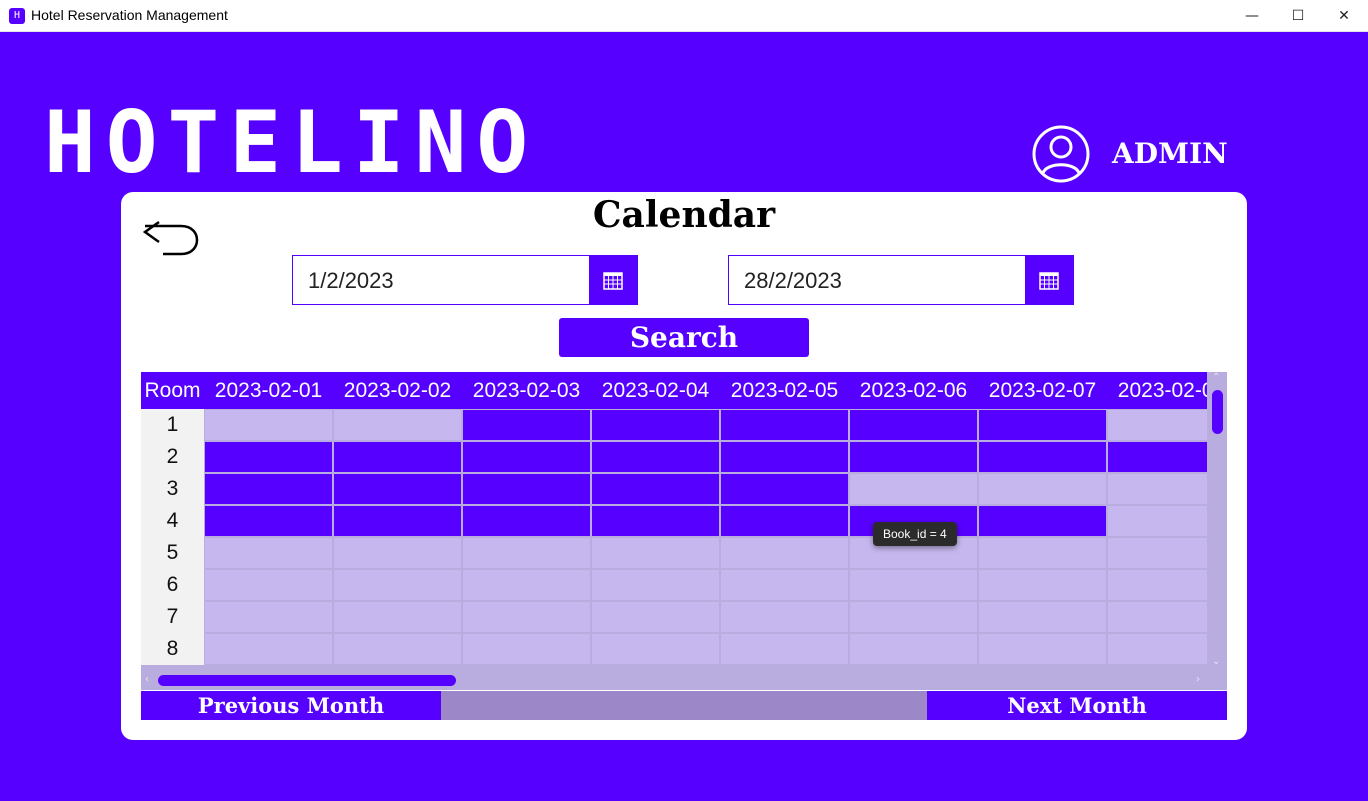 This screenshot has height=801, width=1368. I want to click on next-month-button: Next Month, so click(1077, 705).